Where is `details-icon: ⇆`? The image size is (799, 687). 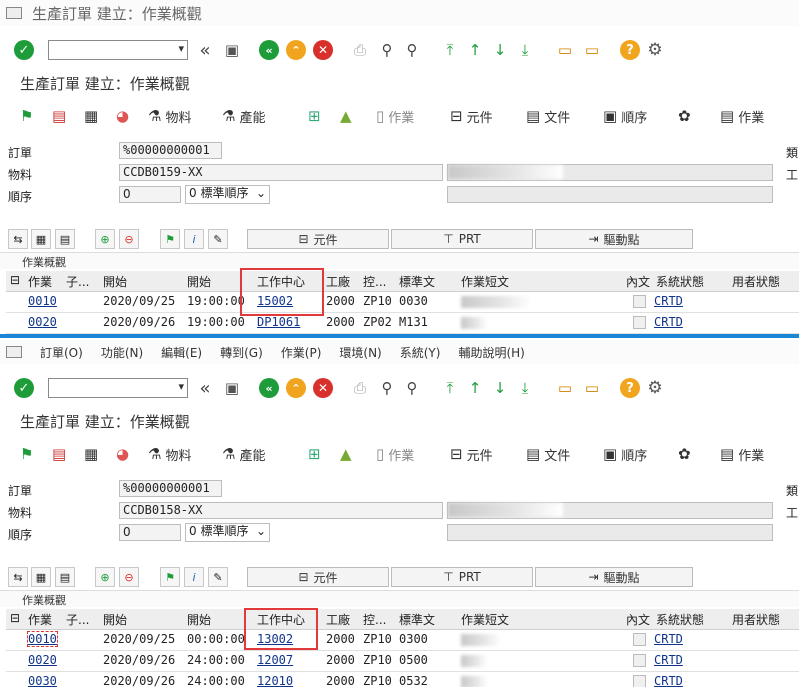
details-icon: ⇆ is located at coordinates (18, 239).